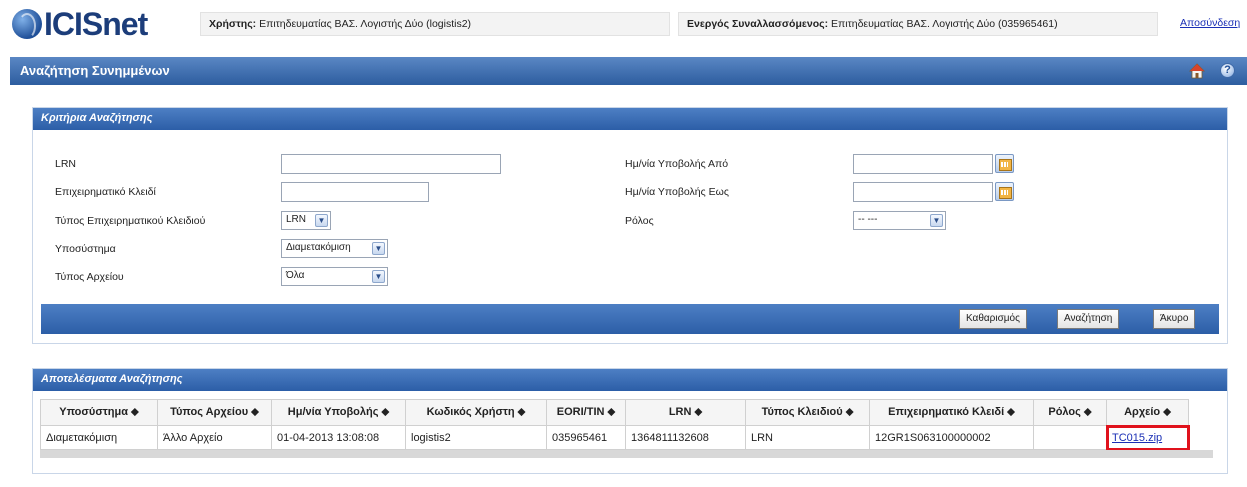  What do you see at coordinates (868, 219) in the screenshot?
I see `role-value: -- ---` at bounding box center [868, 219].